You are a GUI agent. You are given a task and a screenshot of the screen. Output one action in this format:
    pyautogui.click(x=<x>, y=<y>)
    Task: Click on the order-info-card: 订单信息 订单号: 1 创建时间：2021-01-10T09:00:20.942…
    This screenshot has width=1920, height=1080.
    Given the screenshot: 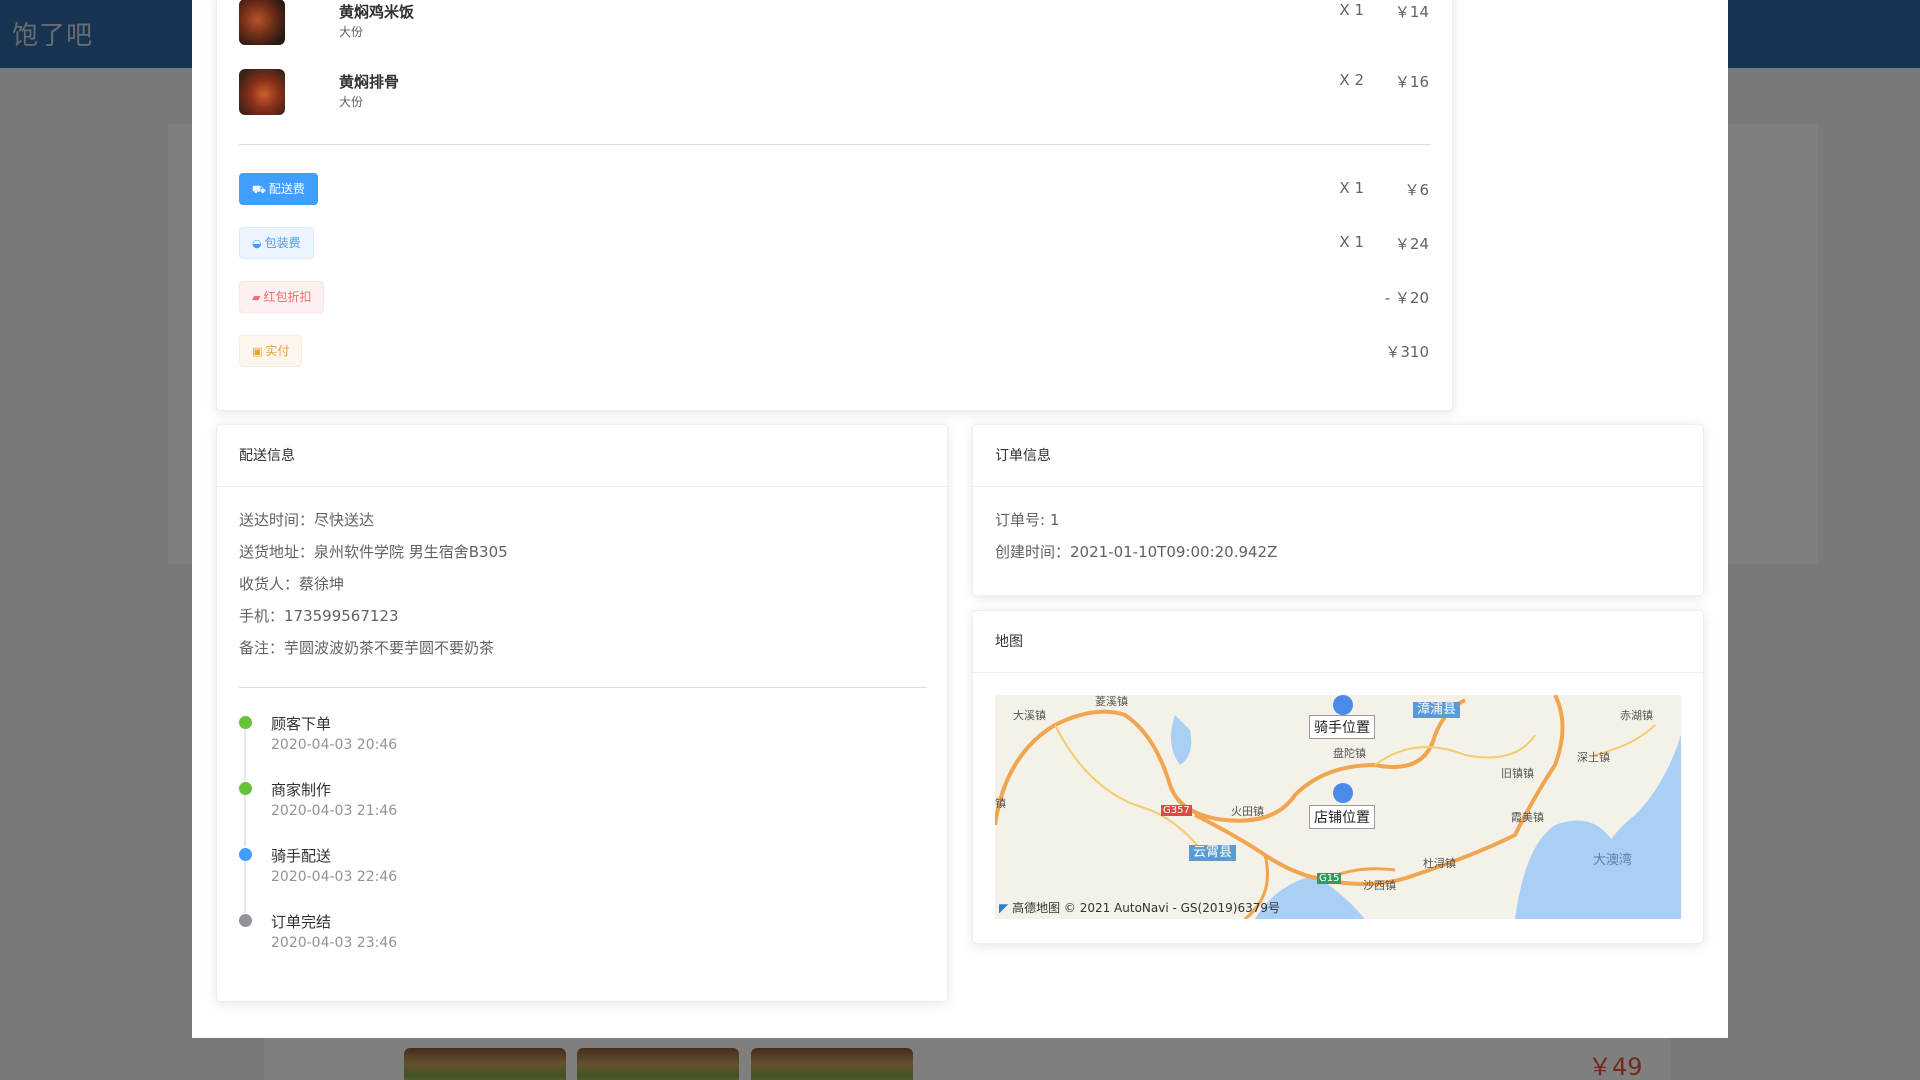 What is the action you would take?
    pyautogui.click(x=1338, y=510)
    